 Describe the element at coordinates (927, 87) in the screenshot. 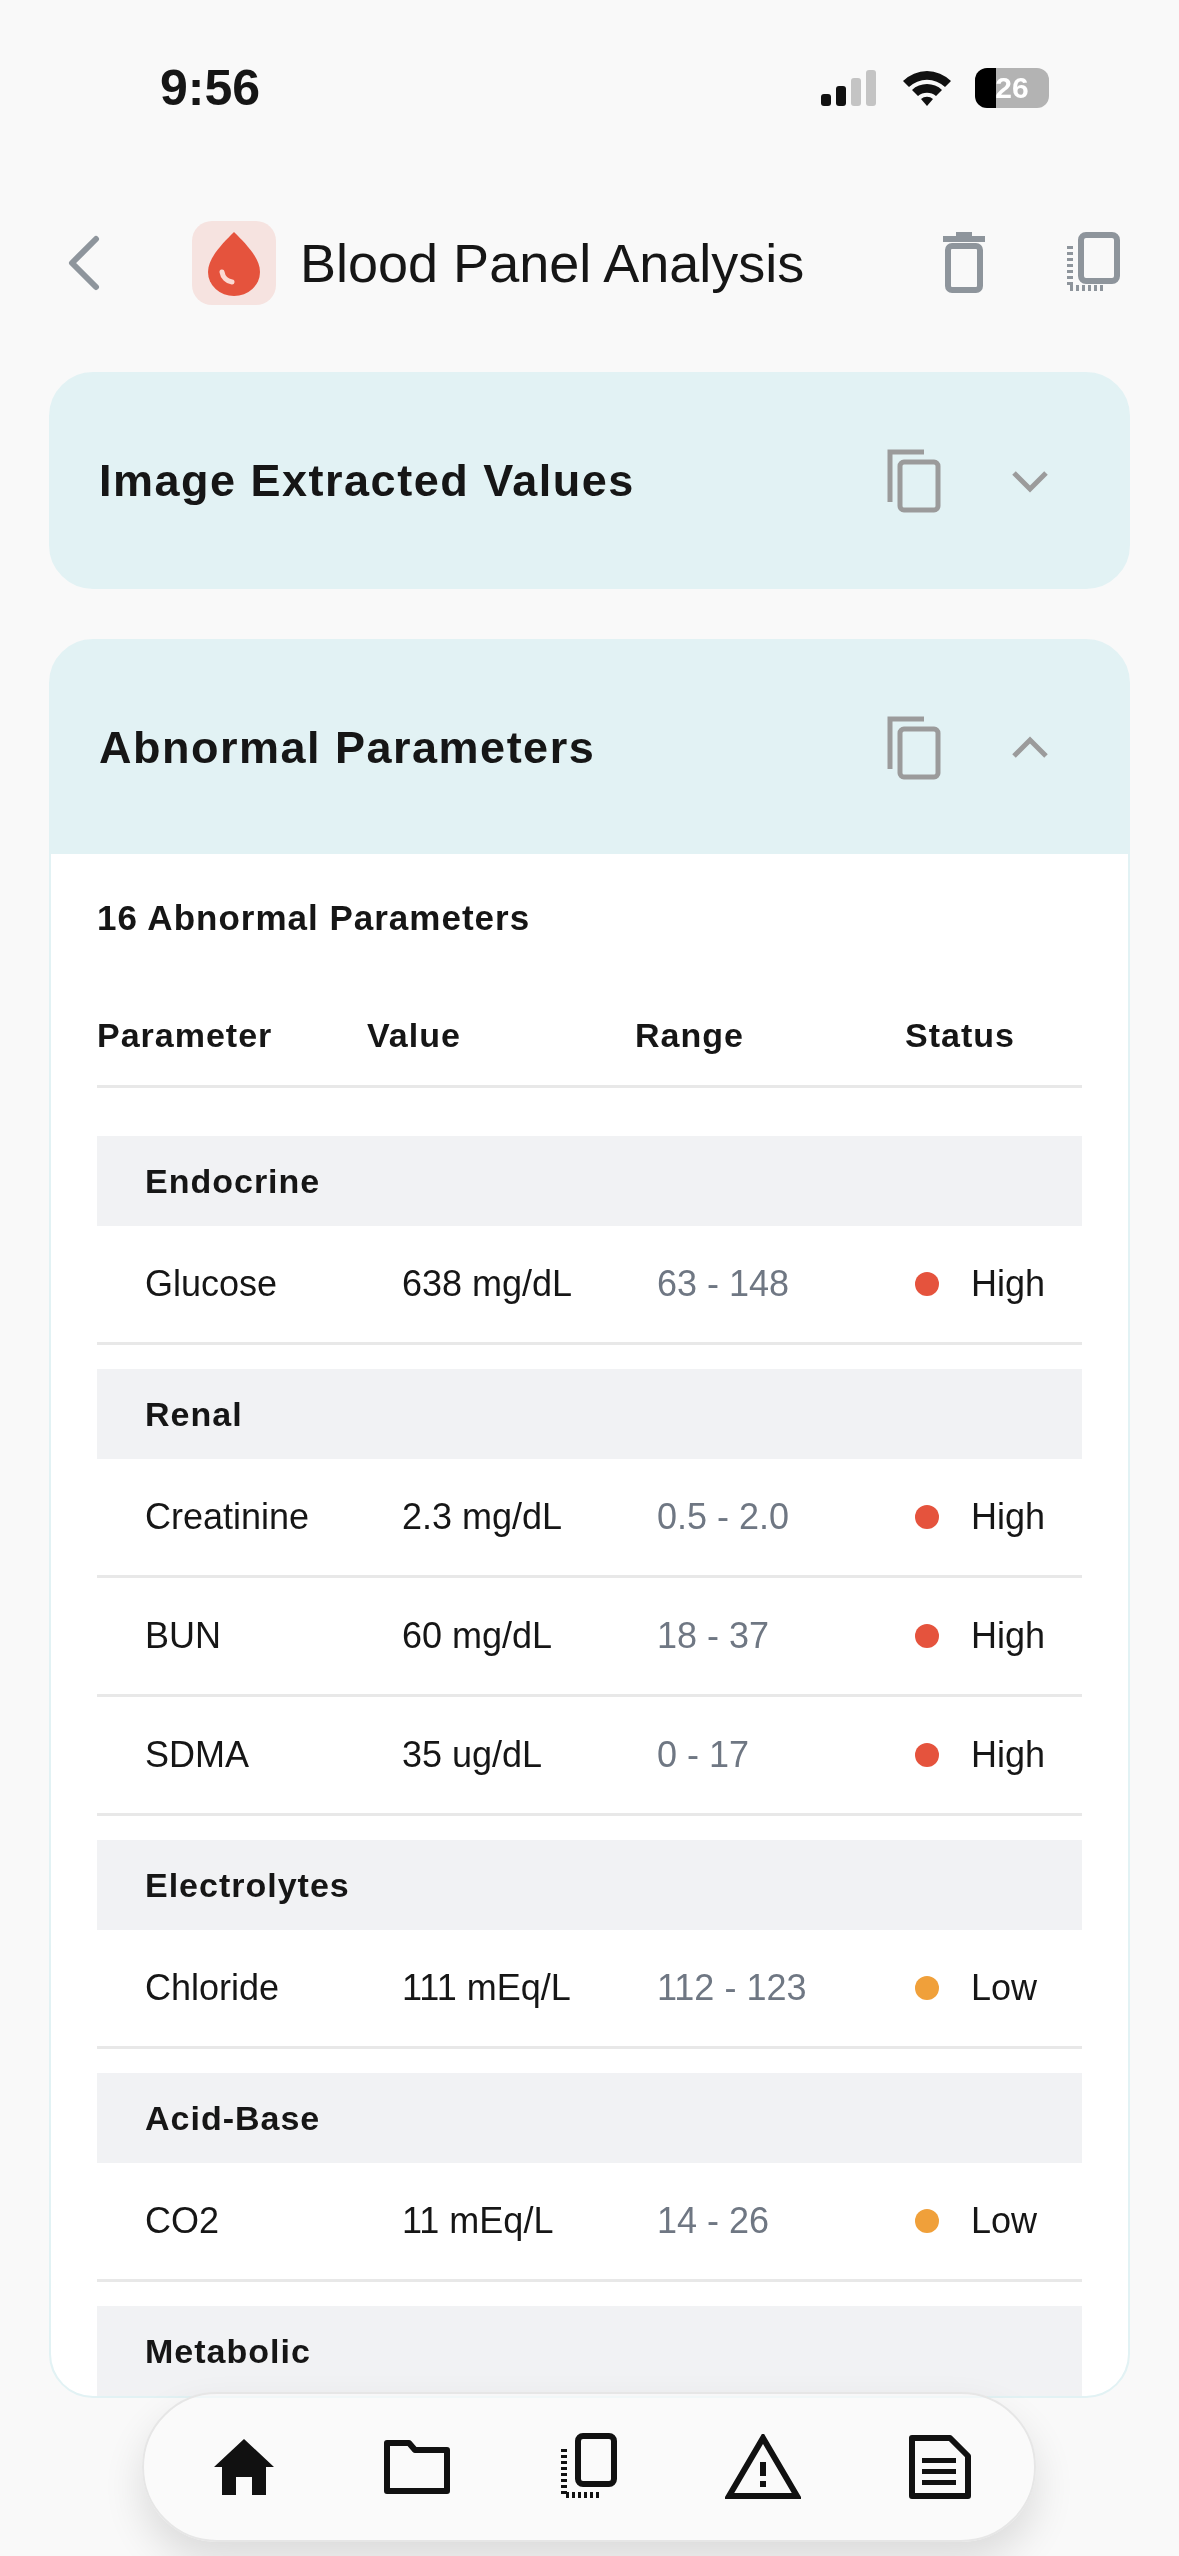

I see `wifi-icon` at that location.